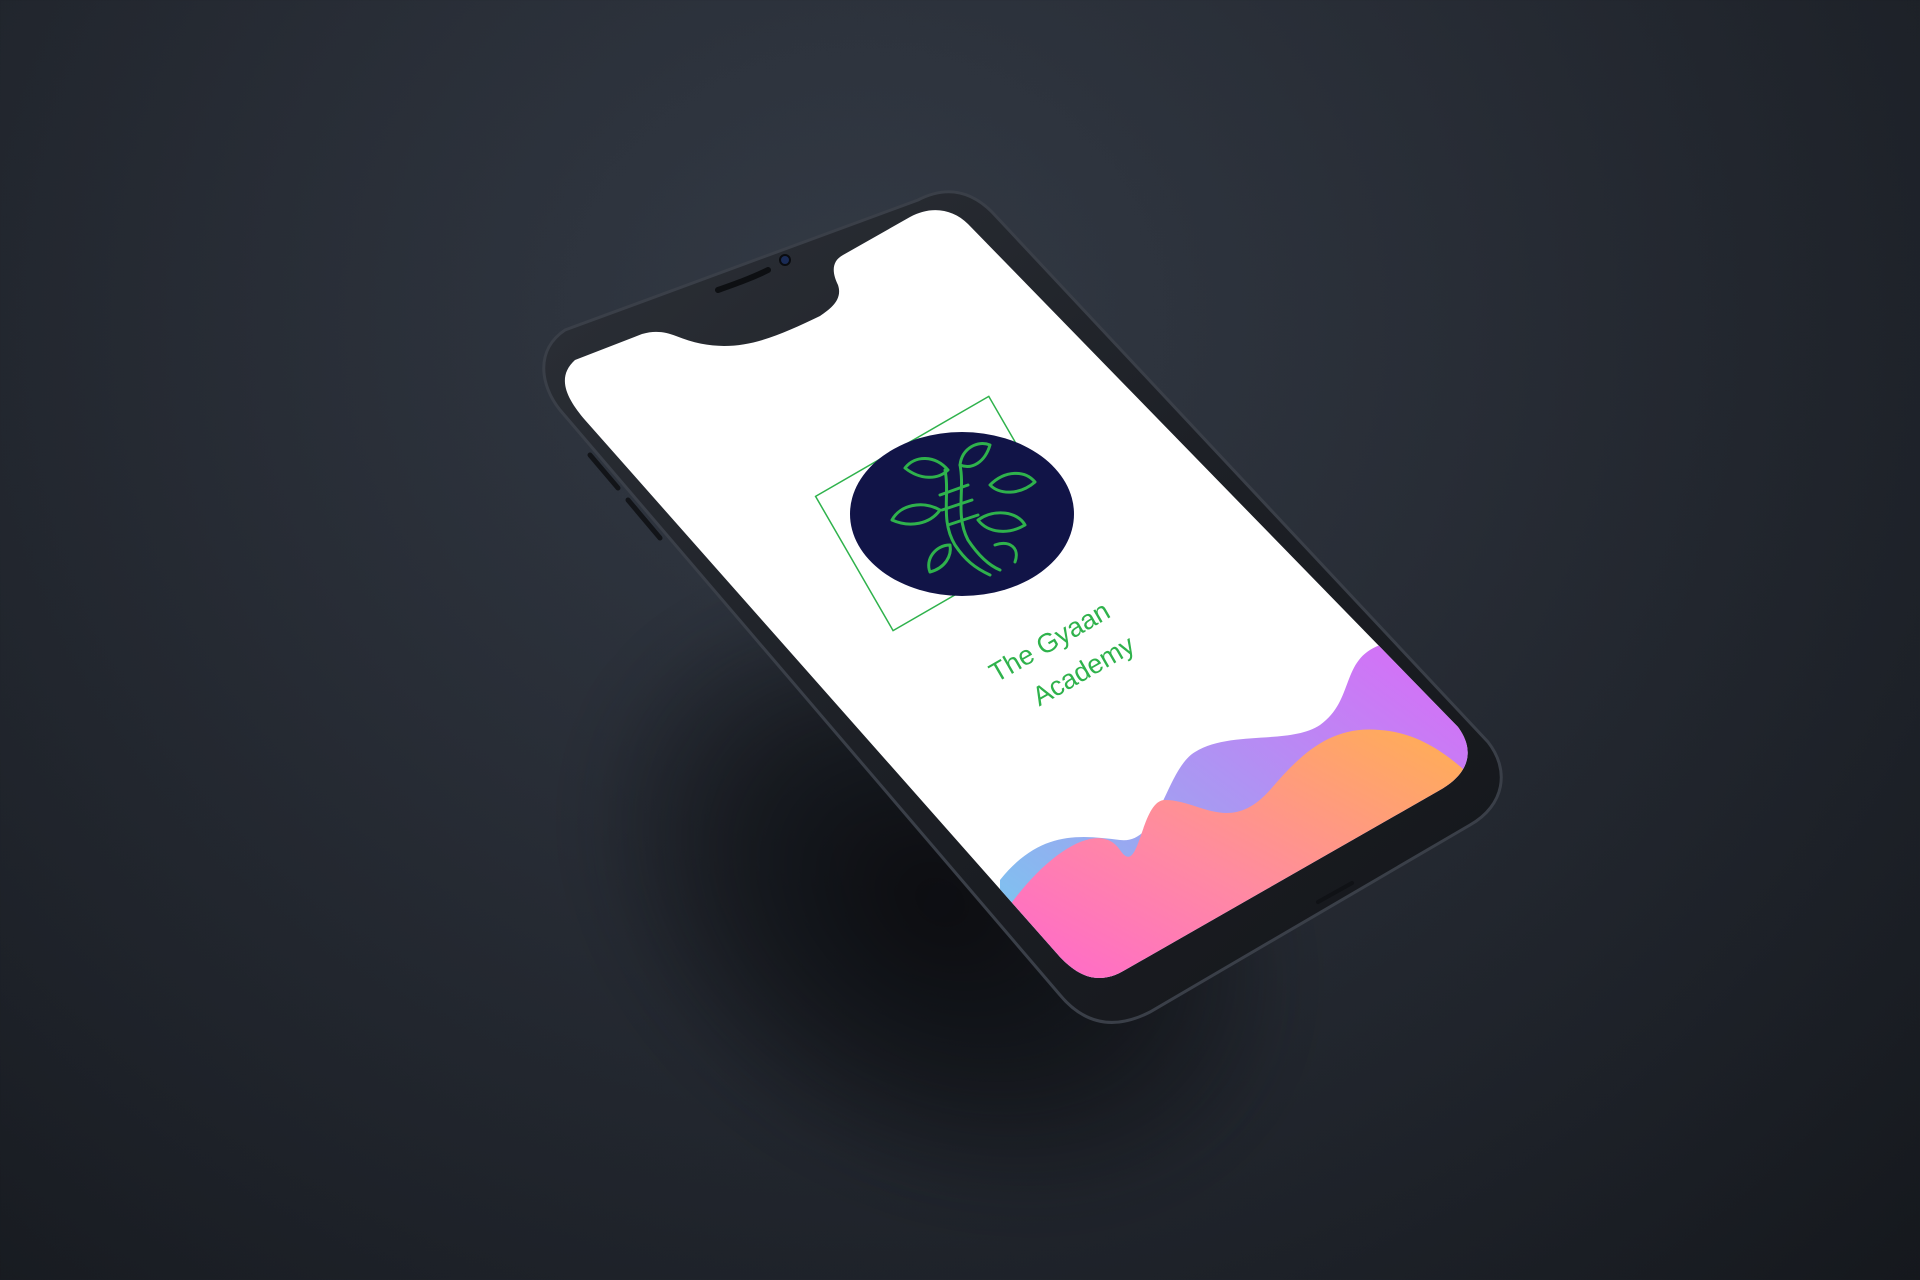 Image resolution: width=1920 pixels, height=1280 pixels. I want to click on front-camera, so click(785, 260).